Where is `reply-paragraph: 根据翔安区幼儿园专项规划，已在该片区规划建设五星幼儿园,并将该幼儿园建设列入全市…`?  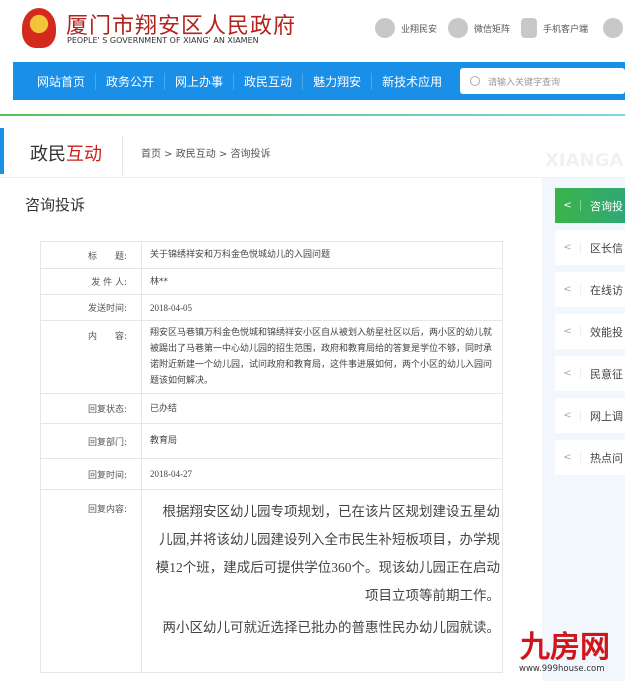
reply-paragraph: 根据翔安区幼儿园专项规划，已在该片区规划建设五星幼儿园,并将该幼儿园建设列入全市… is located at coordinates (327, 553).